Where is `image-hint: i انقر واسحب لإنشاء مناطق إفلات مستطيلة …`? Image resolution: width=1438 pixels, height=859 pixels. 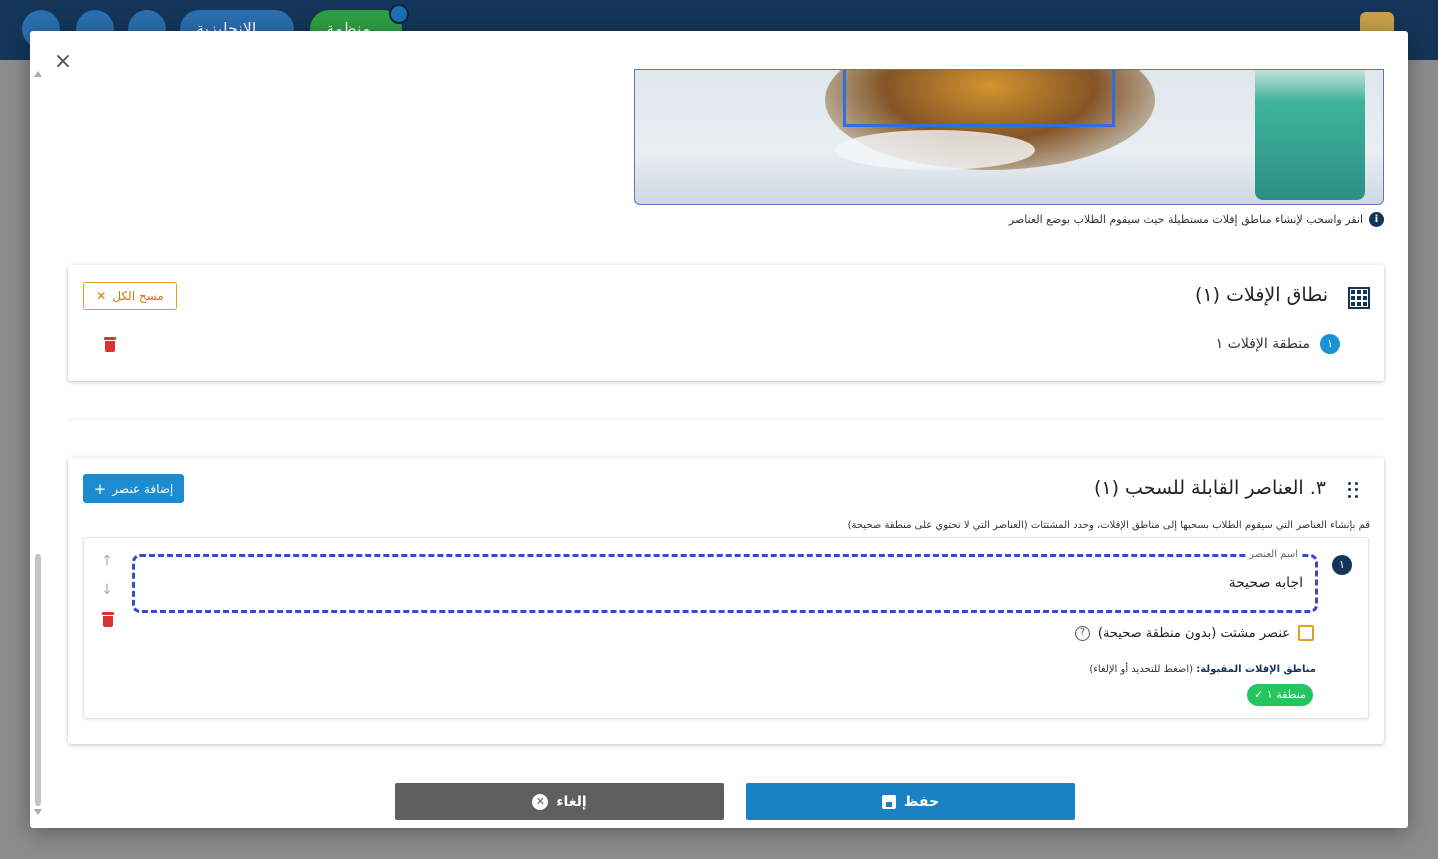 image-hint: i انقر واسحب لإنشاء مناطق إفلات مستطيلة … is located at coordinates (1196, 219).